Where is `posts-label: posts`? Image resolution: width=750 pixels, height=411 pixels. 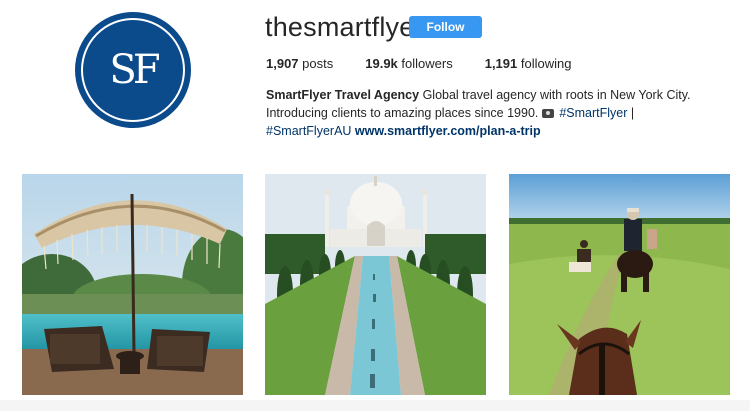 posts-label: posts is located at coordinates (318, 63).